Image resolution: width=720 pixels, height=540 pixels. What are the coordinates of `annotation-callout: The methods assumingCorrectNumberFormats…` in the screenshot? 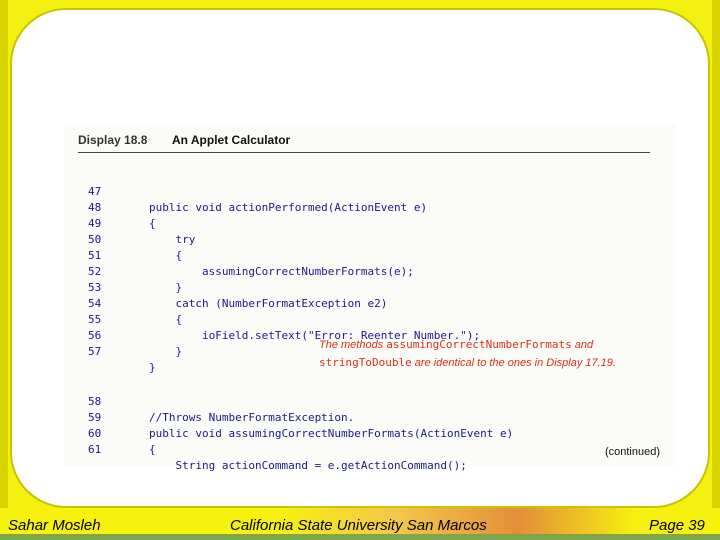 It's located at (489, 354).